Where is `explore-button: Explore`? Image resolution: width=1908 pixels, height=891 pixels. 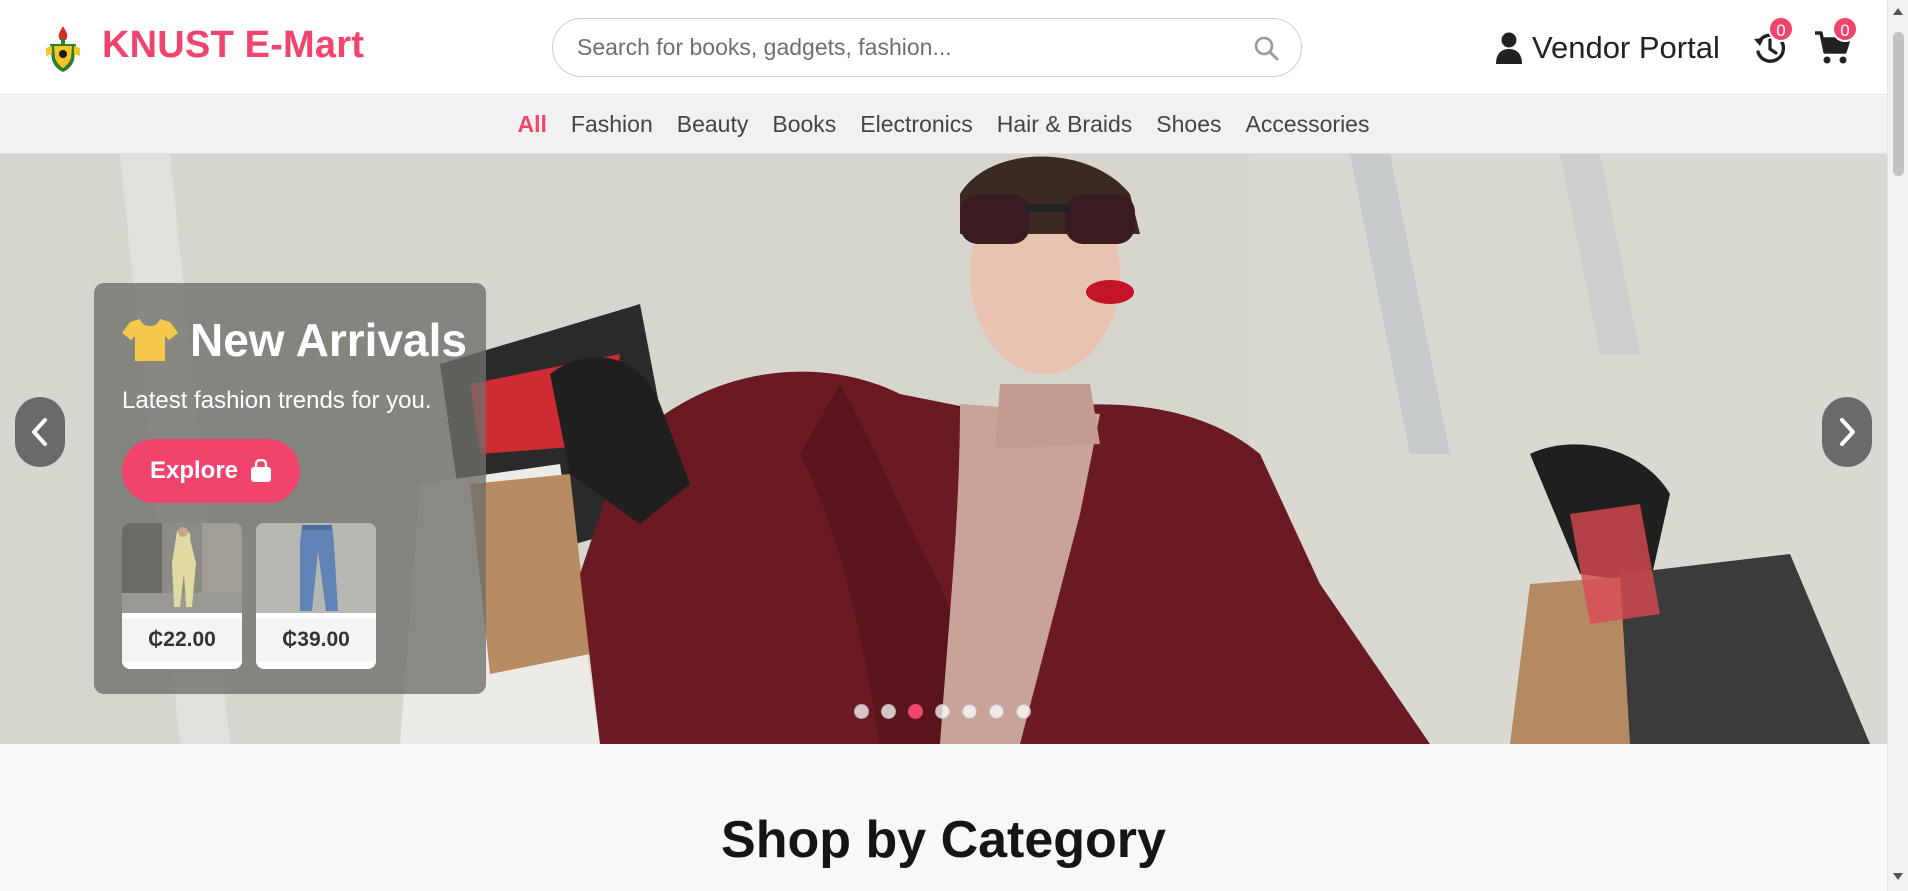 explore-button: Explore is located at coordinates (211, 471).